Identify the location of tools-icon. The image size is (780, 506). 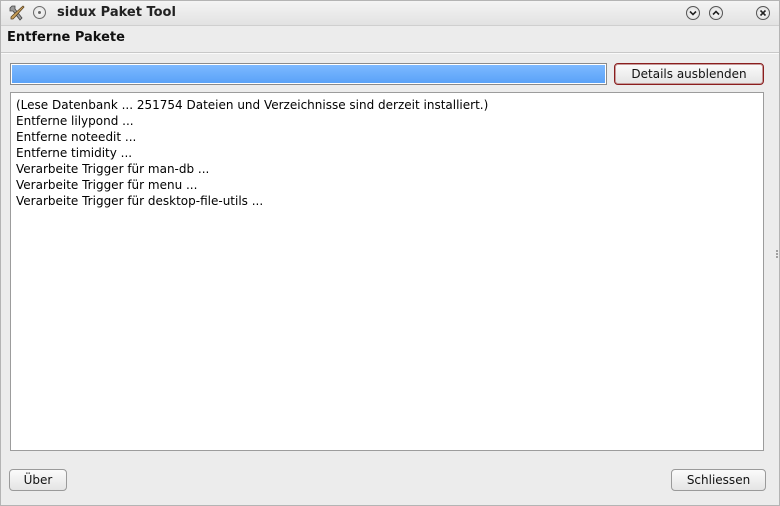
(17, 13).